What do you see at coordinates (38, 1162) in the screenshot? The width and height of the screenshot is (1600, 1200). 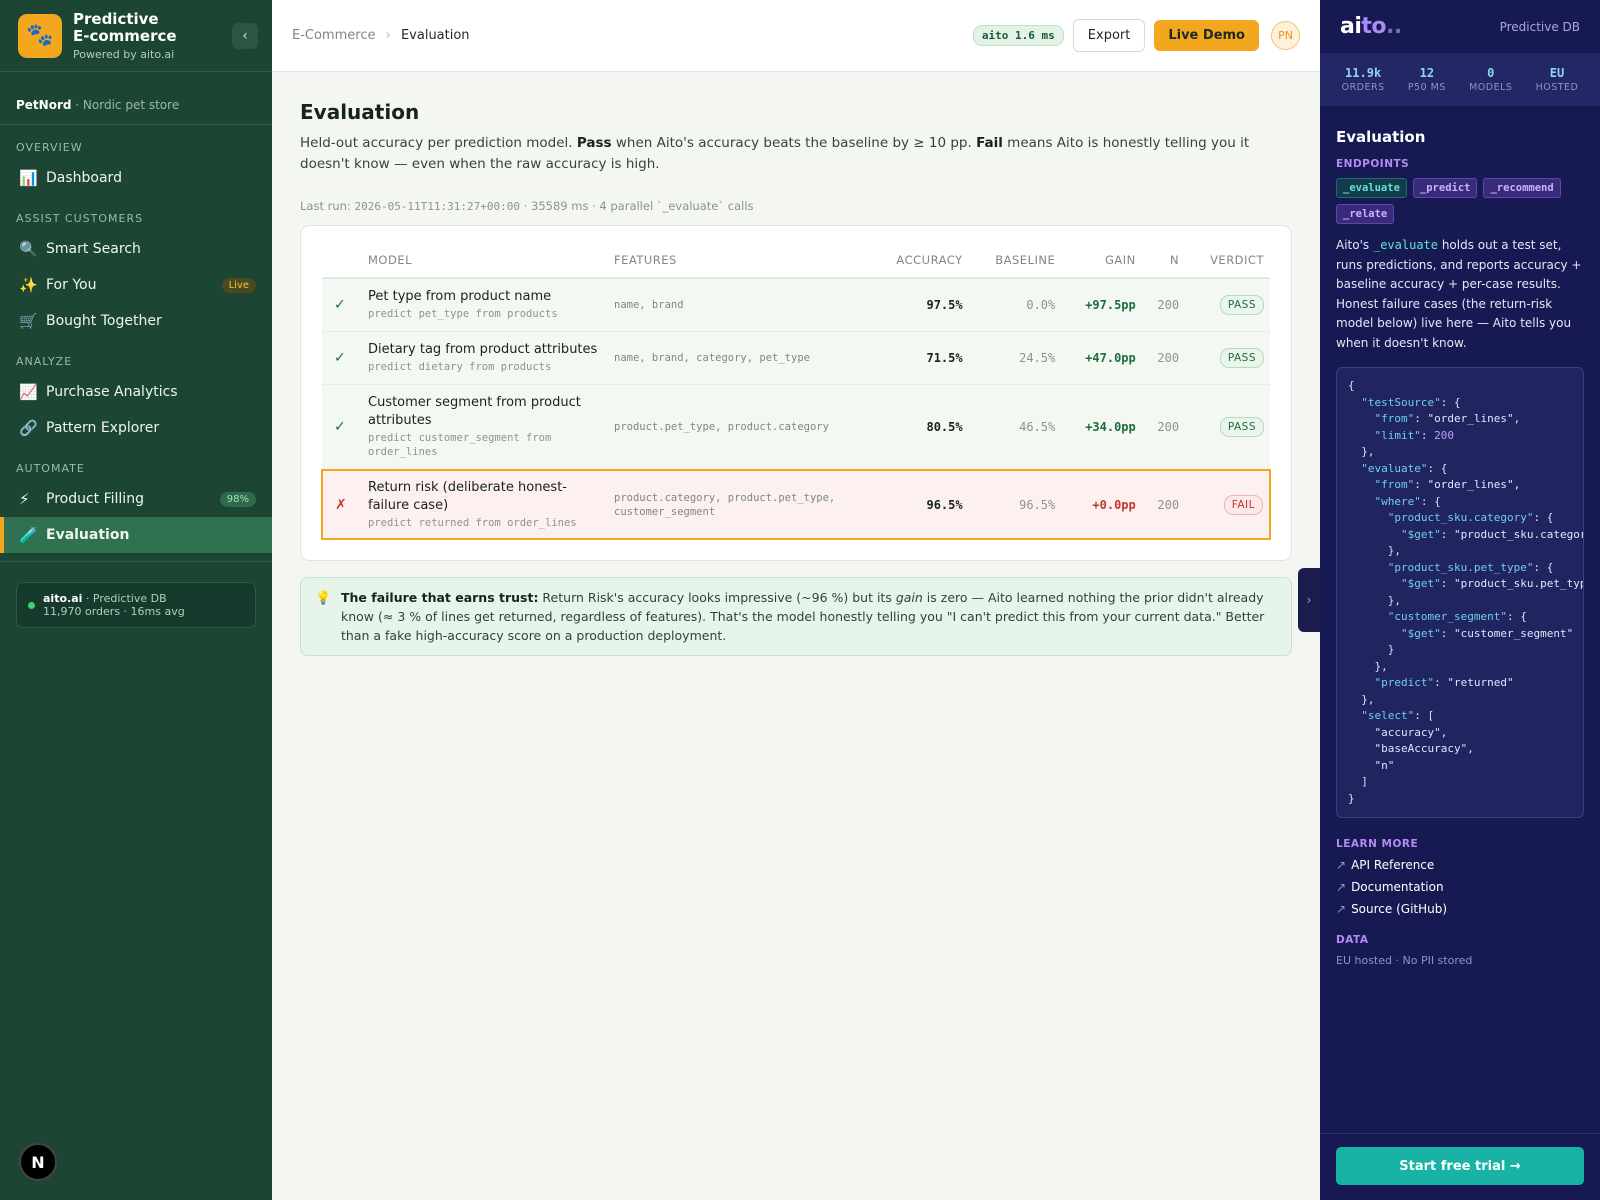 I see `nextjs-devtools-button: N` at bounding box center [38, 1162].